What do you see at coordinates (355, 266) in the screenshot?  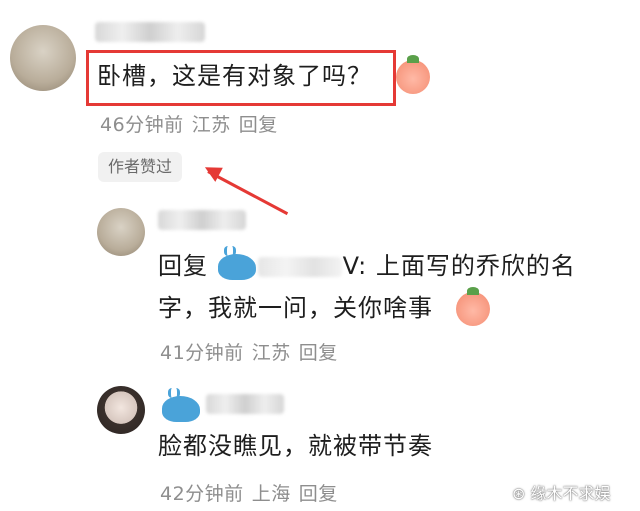 I see `reply-target-suffix: V:` at bounding box center [355, 266].